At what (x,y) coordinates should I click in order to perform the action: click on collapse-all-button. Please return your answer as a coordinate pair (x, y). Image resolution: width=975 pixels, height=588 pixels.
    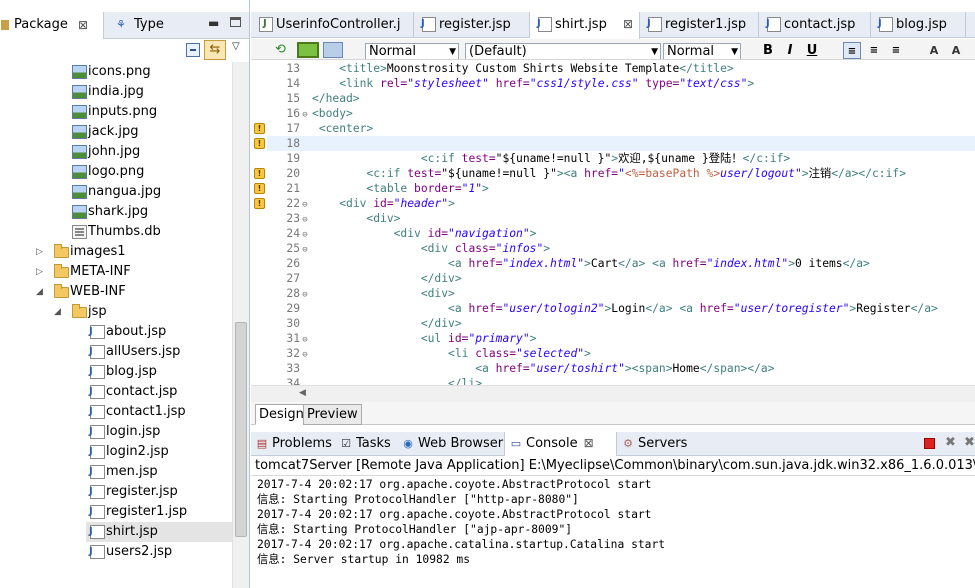
    Looking at the image, I should click on (193, 50).